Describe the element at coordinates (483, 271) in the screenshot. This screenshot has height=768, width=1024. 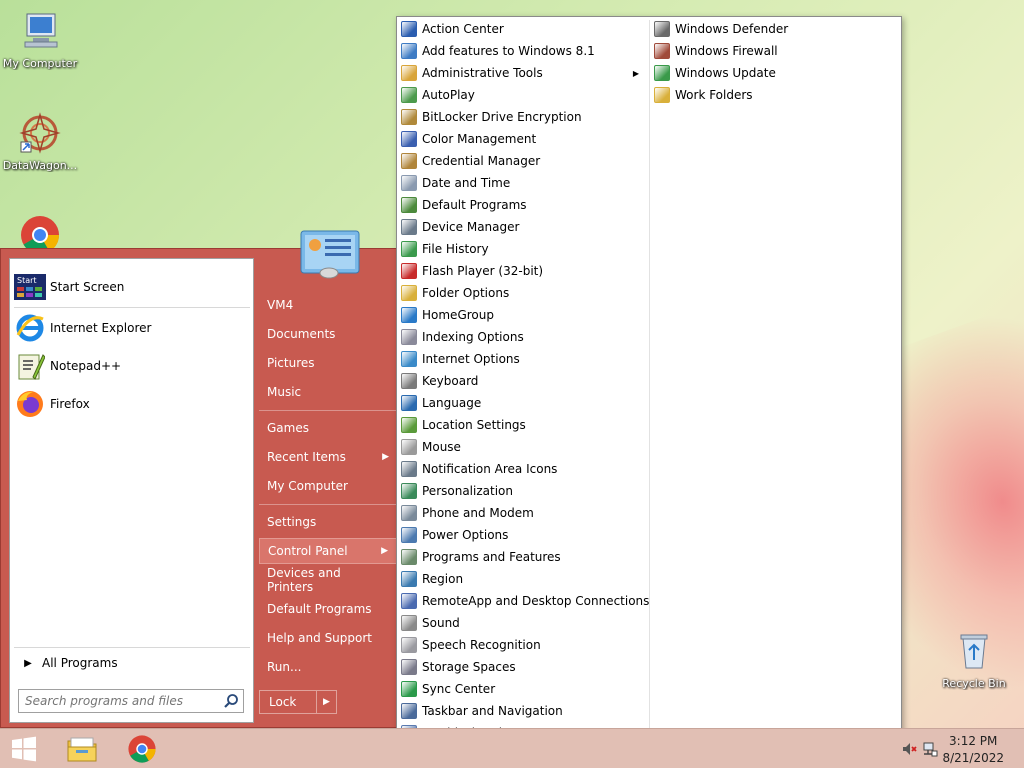
I see `cp-item-label: Flash Player (32-bit)` at that location.